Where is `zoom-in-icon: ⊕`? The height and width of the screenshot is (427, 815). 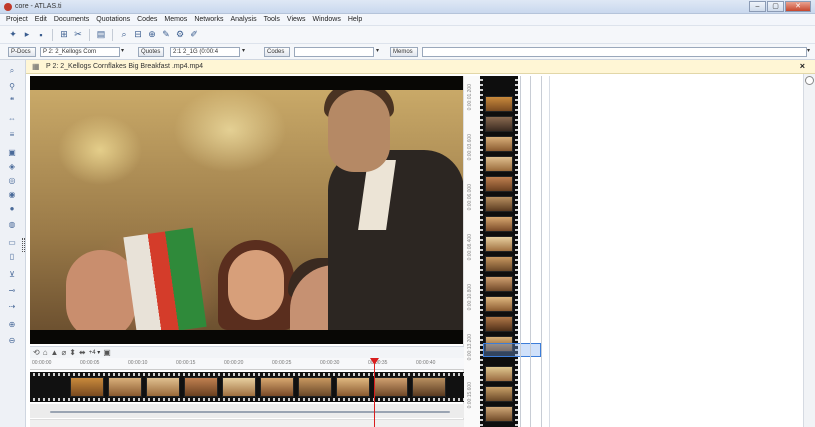 zoom-in-icon: ⊕ is located at coordinates (12, 324).